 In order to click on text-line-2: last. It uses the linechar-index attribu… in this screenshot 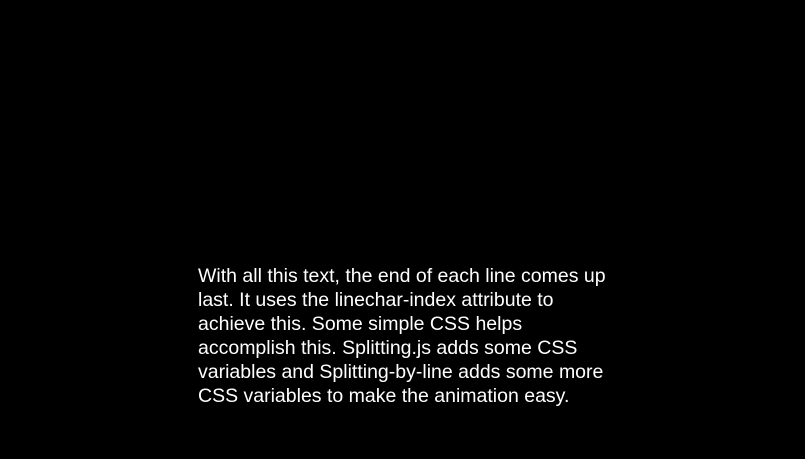, I will do `click(376, 300)`.